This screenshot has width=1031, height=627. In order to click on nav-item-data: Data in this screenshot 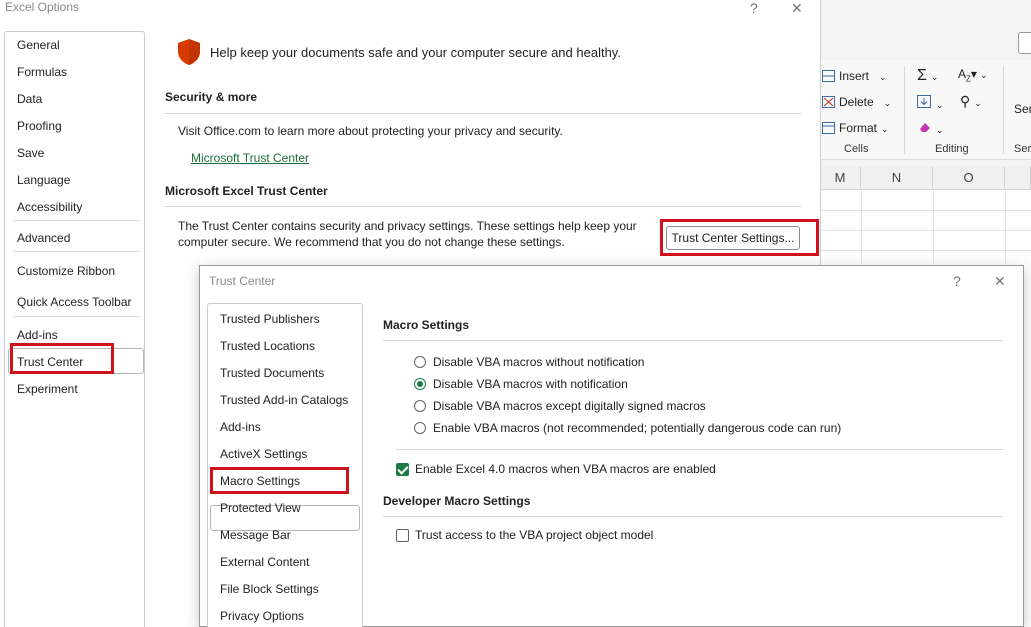, I will do `click(29, 99)`.